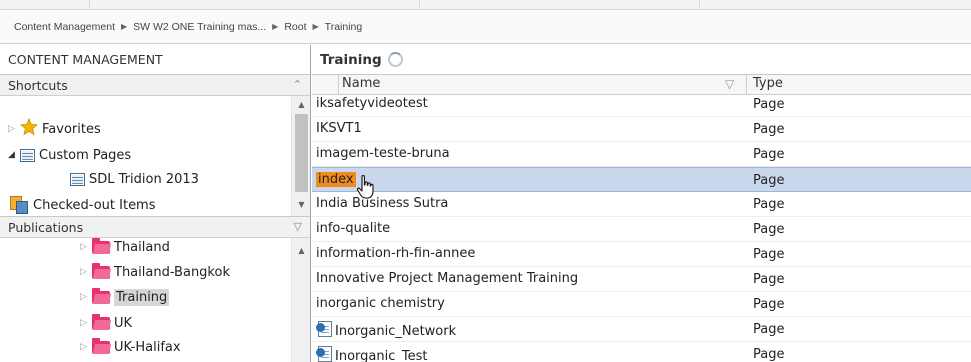 The height and width of the screenshot is (362, 971). Describe the element at coordinates (768, 83) in the screenshot. I see `column-header-type: Type` at that location.